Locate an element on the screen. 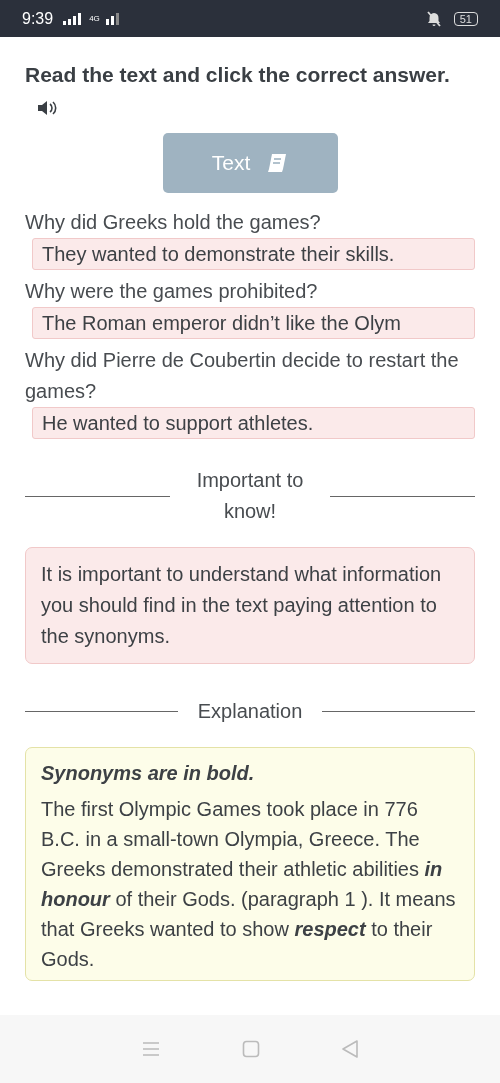  muted-bell-icon is located at coordinates (433, 18).